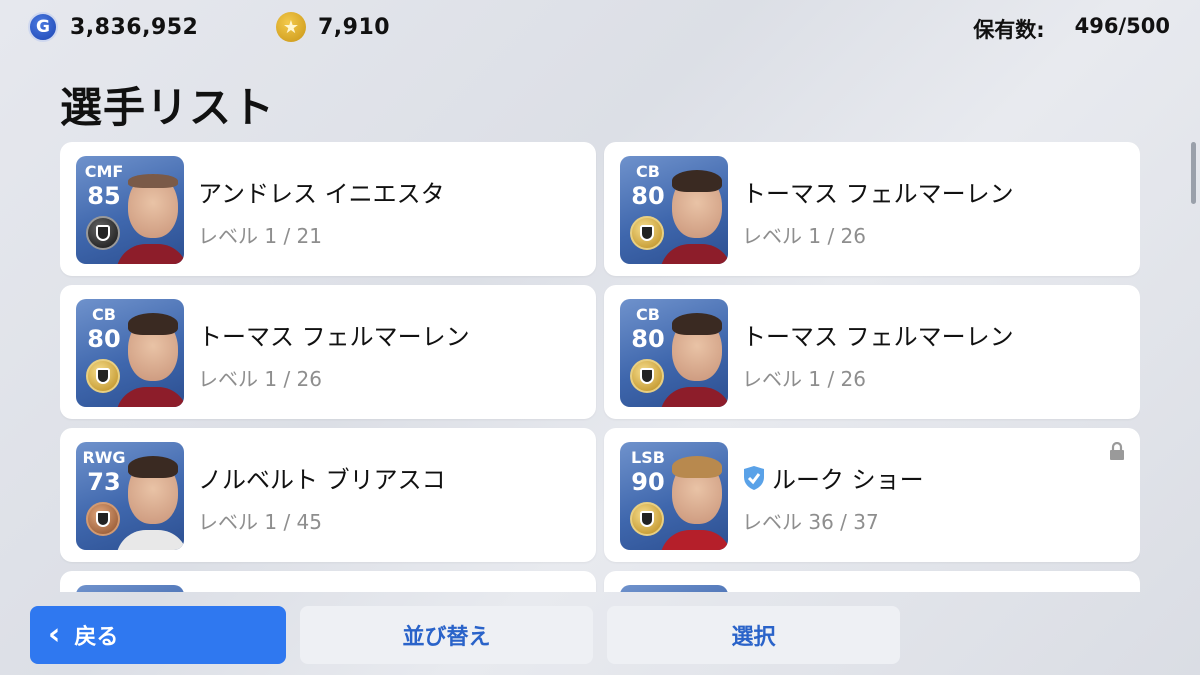  Describe the element at coordinates (43, 27) in the screenshot. I see `g-coin-icon: G` at that location.